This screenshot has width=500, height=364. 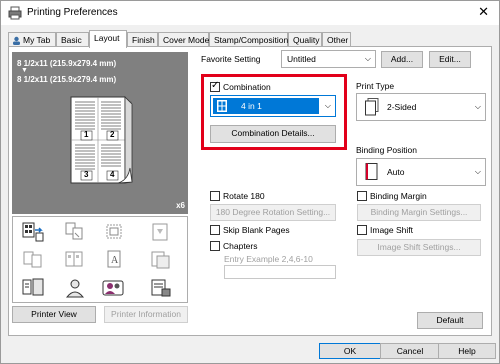 I want to click on poster-mode-icon, so click(x=74, y=231).